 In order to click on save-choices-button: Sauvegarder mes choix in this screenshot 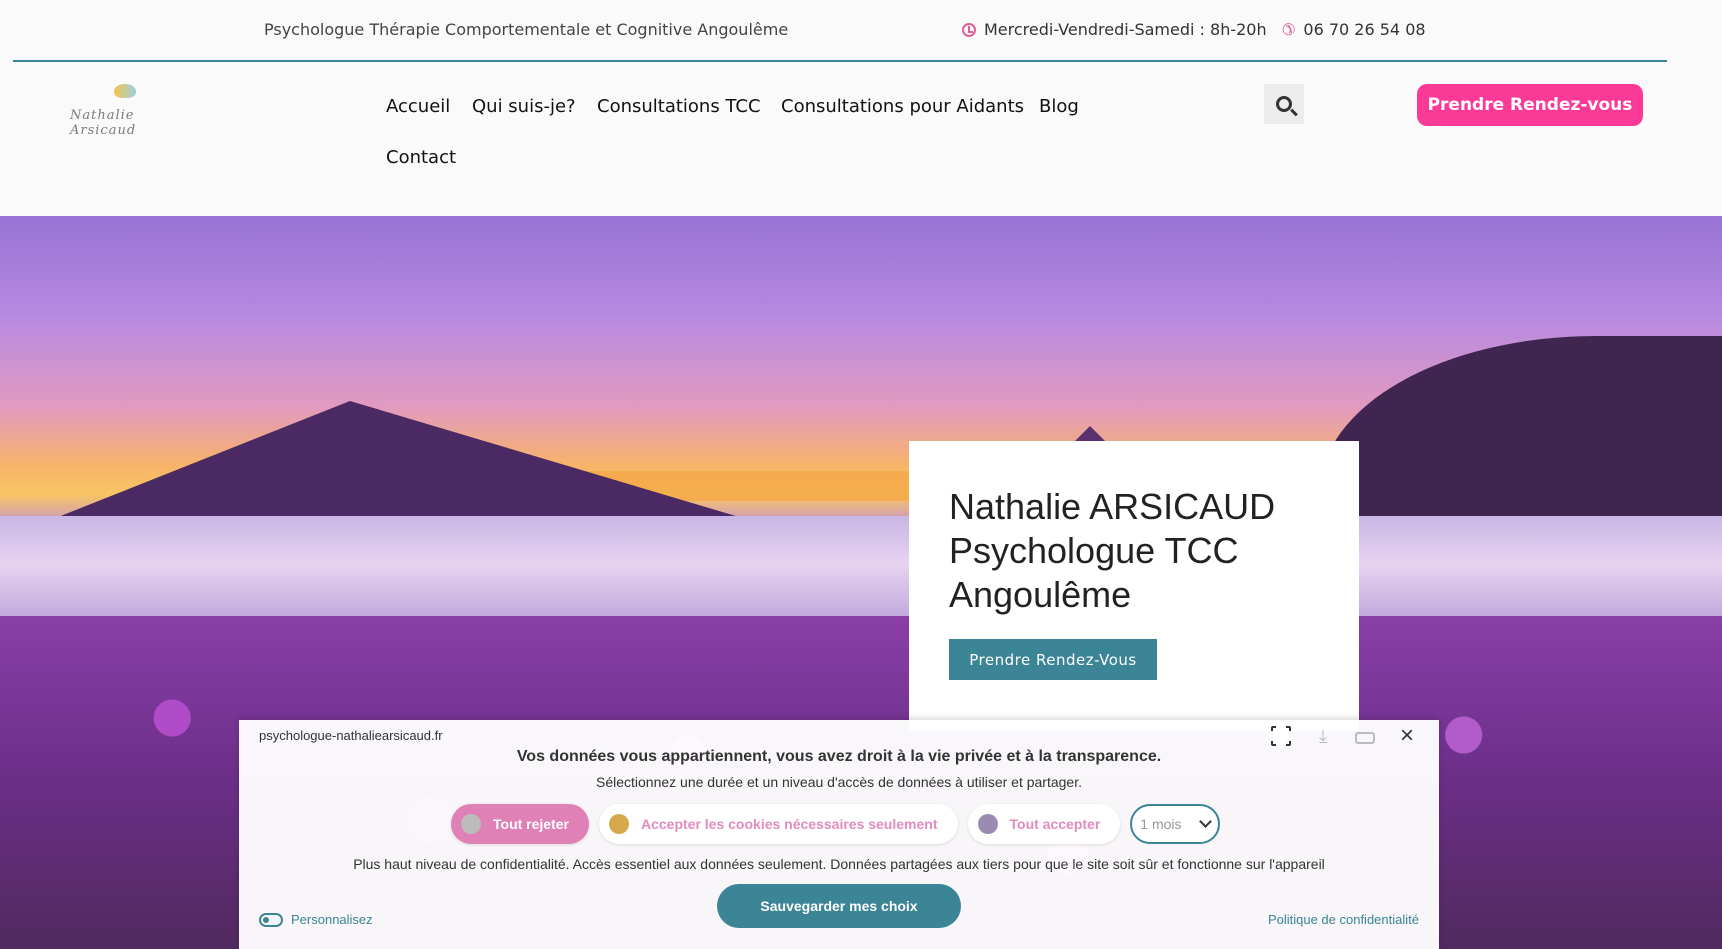, I will do `click(839, 906)`.